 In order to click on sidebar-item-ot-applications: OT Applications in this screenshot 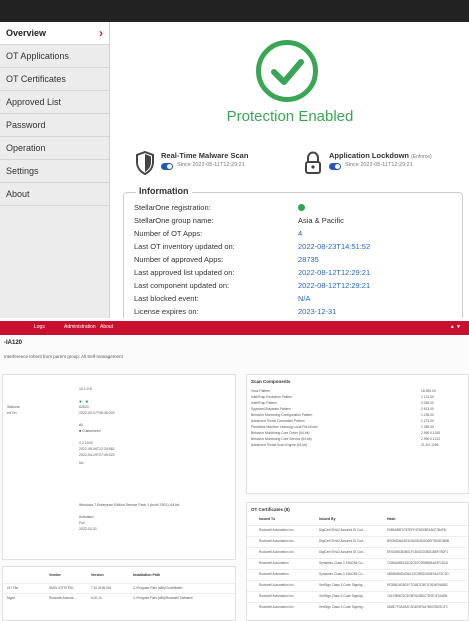, I will do `click(54, 56)`.